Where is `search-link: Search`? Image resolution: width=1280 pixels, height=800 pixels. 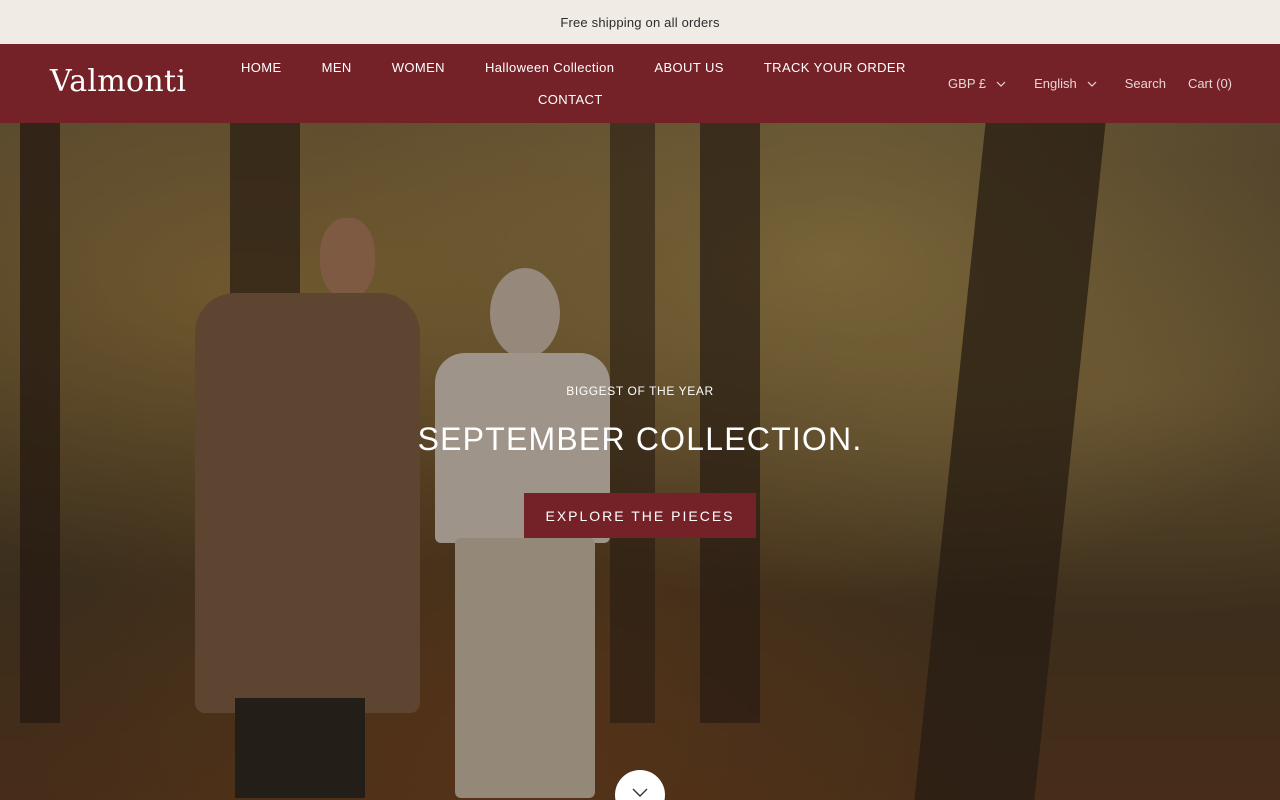 search-link: Search is located at coordinates (1145, 83).